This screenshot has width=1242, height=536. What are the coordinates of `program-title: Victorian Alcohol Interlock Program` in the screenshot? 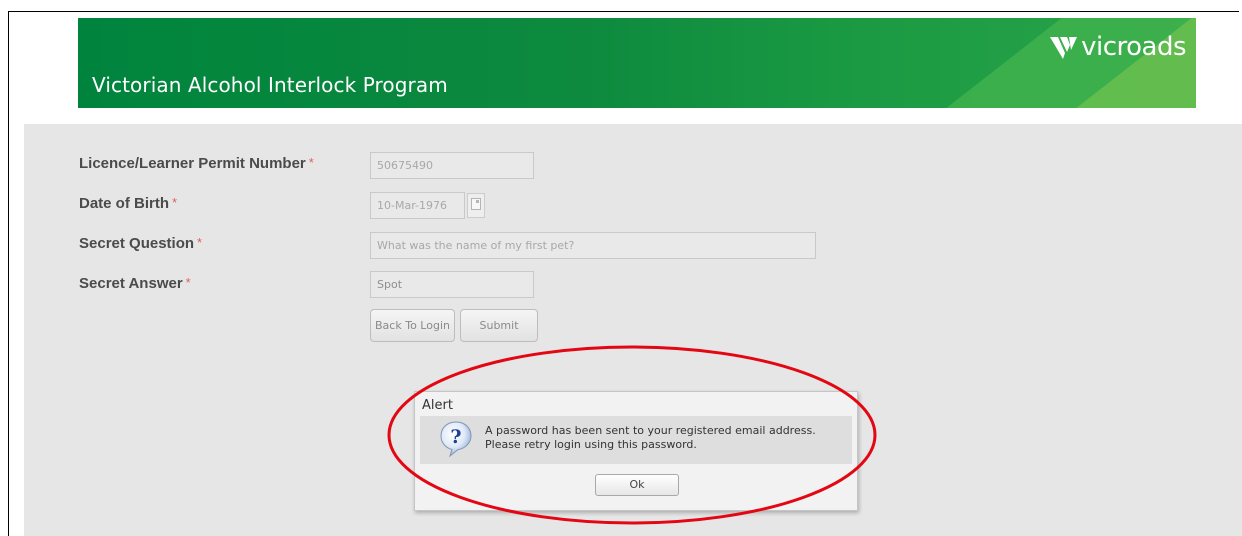 It's located at (270, 85).